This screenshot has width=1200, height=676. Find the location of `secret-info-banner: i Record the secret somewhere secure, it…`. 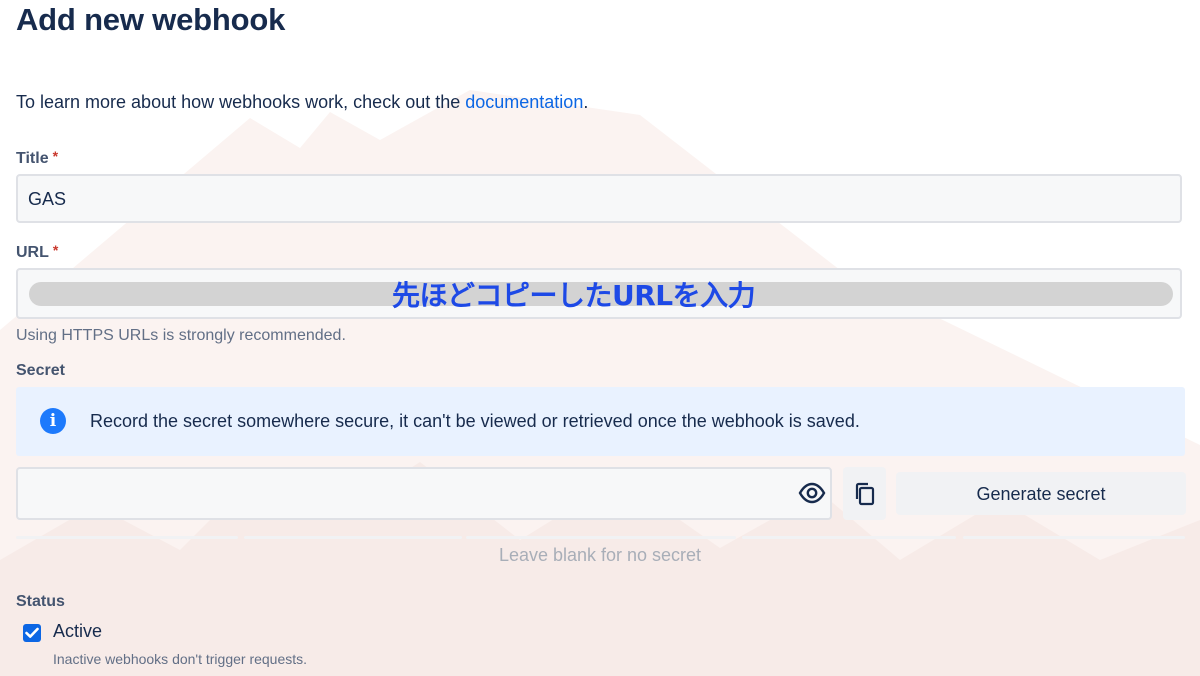

secret-info-banner: i Record the secret somewhere secure, it… is located at coordinates (600, 421).